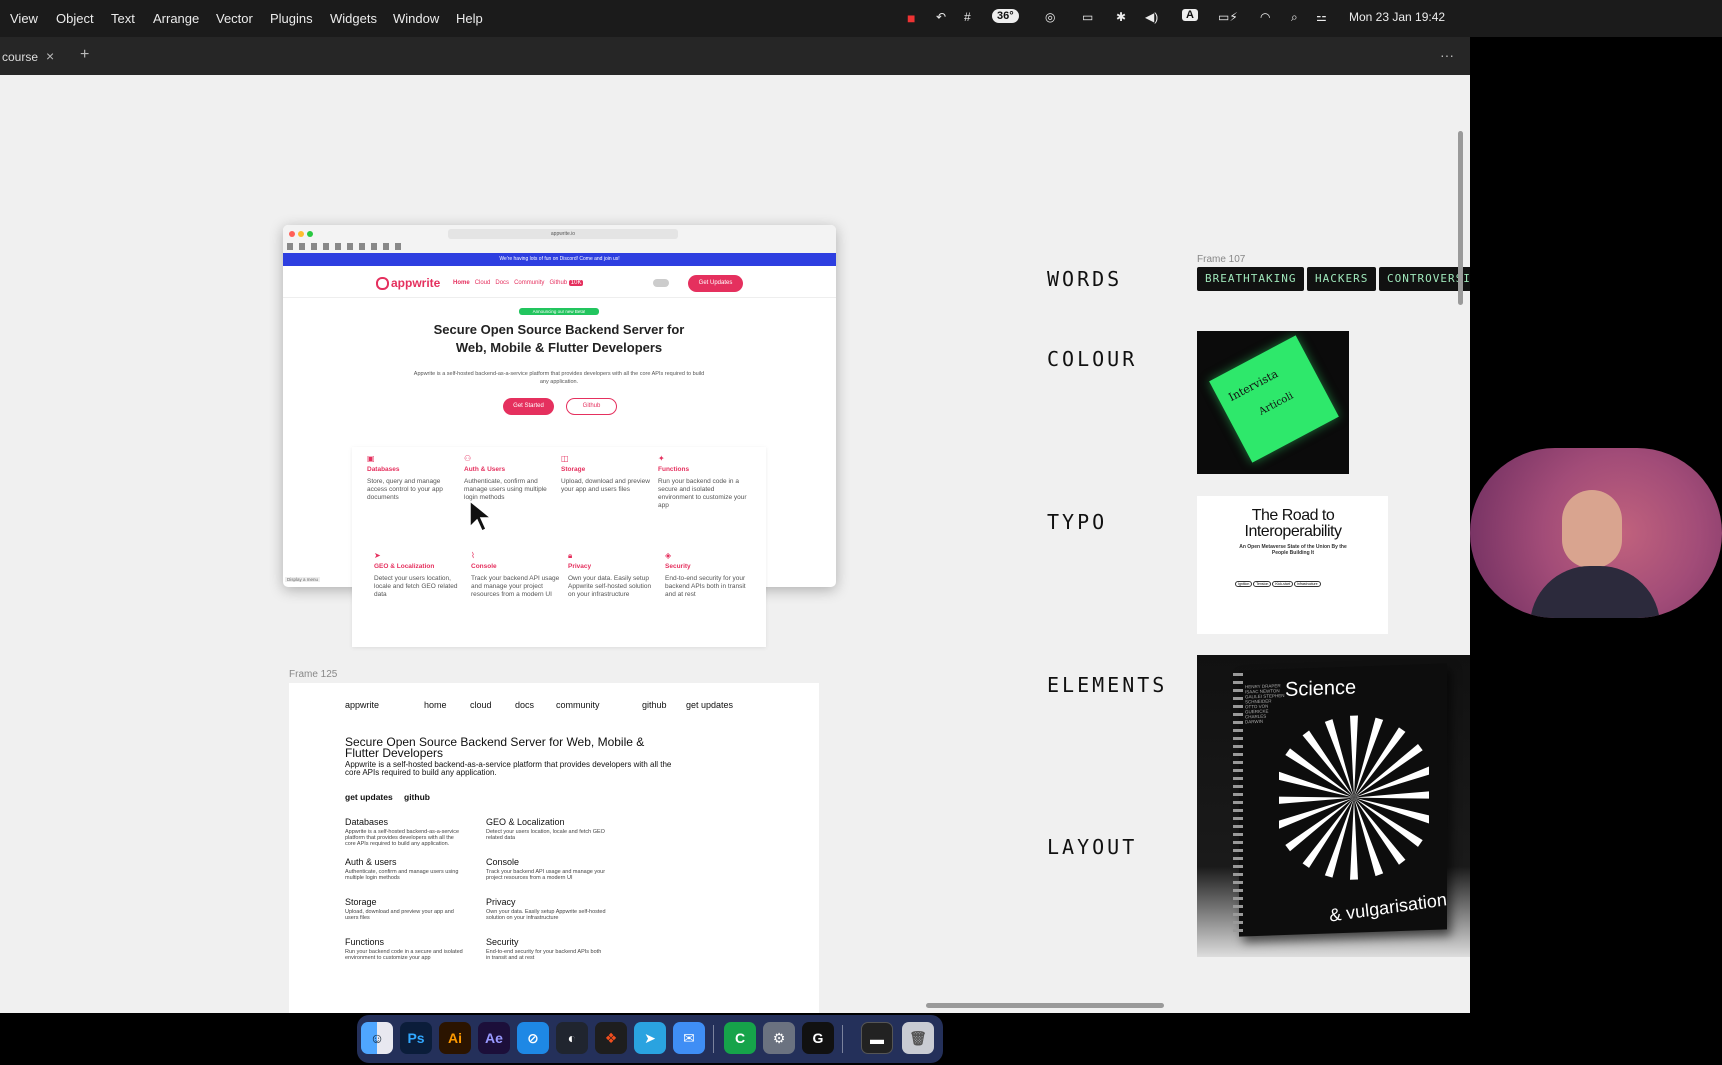 This screenshot has width=1722, height=1065. Describe the element at coordinates (740, 1038) in the screenshot. I see `camtasia-icon: C` at that location.